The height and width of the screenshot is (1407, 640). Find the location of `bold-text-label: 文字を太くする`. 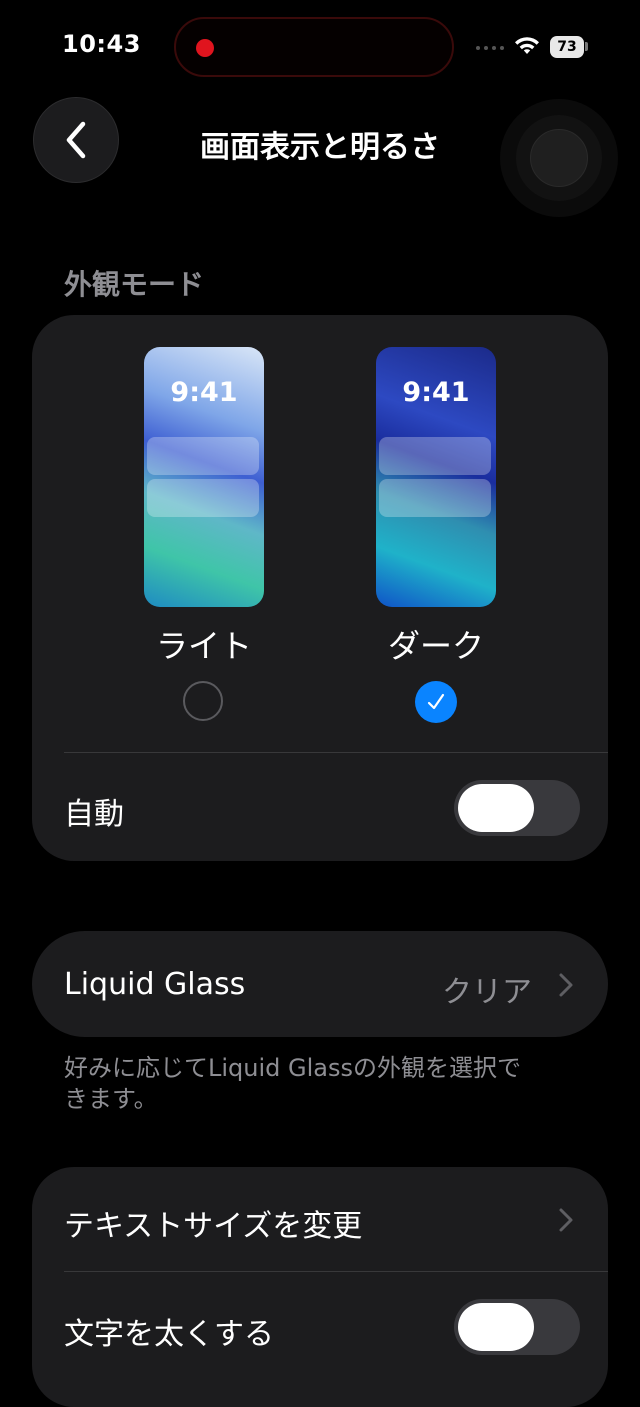

bold-text-label: 文字を太くする is located at coordinates (169, 1334).